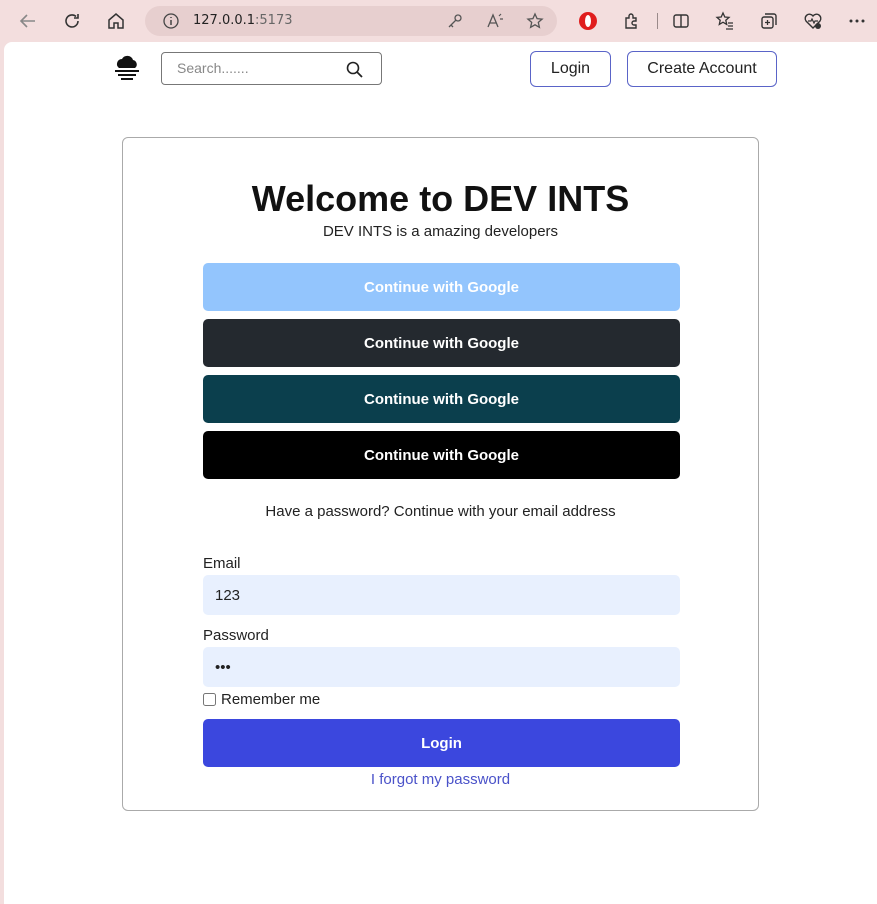 This screenshot has height=904, width=877. Describe the element at coordinates (440, 779) in the screenshot. I see `forgot-password-link: I forgot my password` at that location.